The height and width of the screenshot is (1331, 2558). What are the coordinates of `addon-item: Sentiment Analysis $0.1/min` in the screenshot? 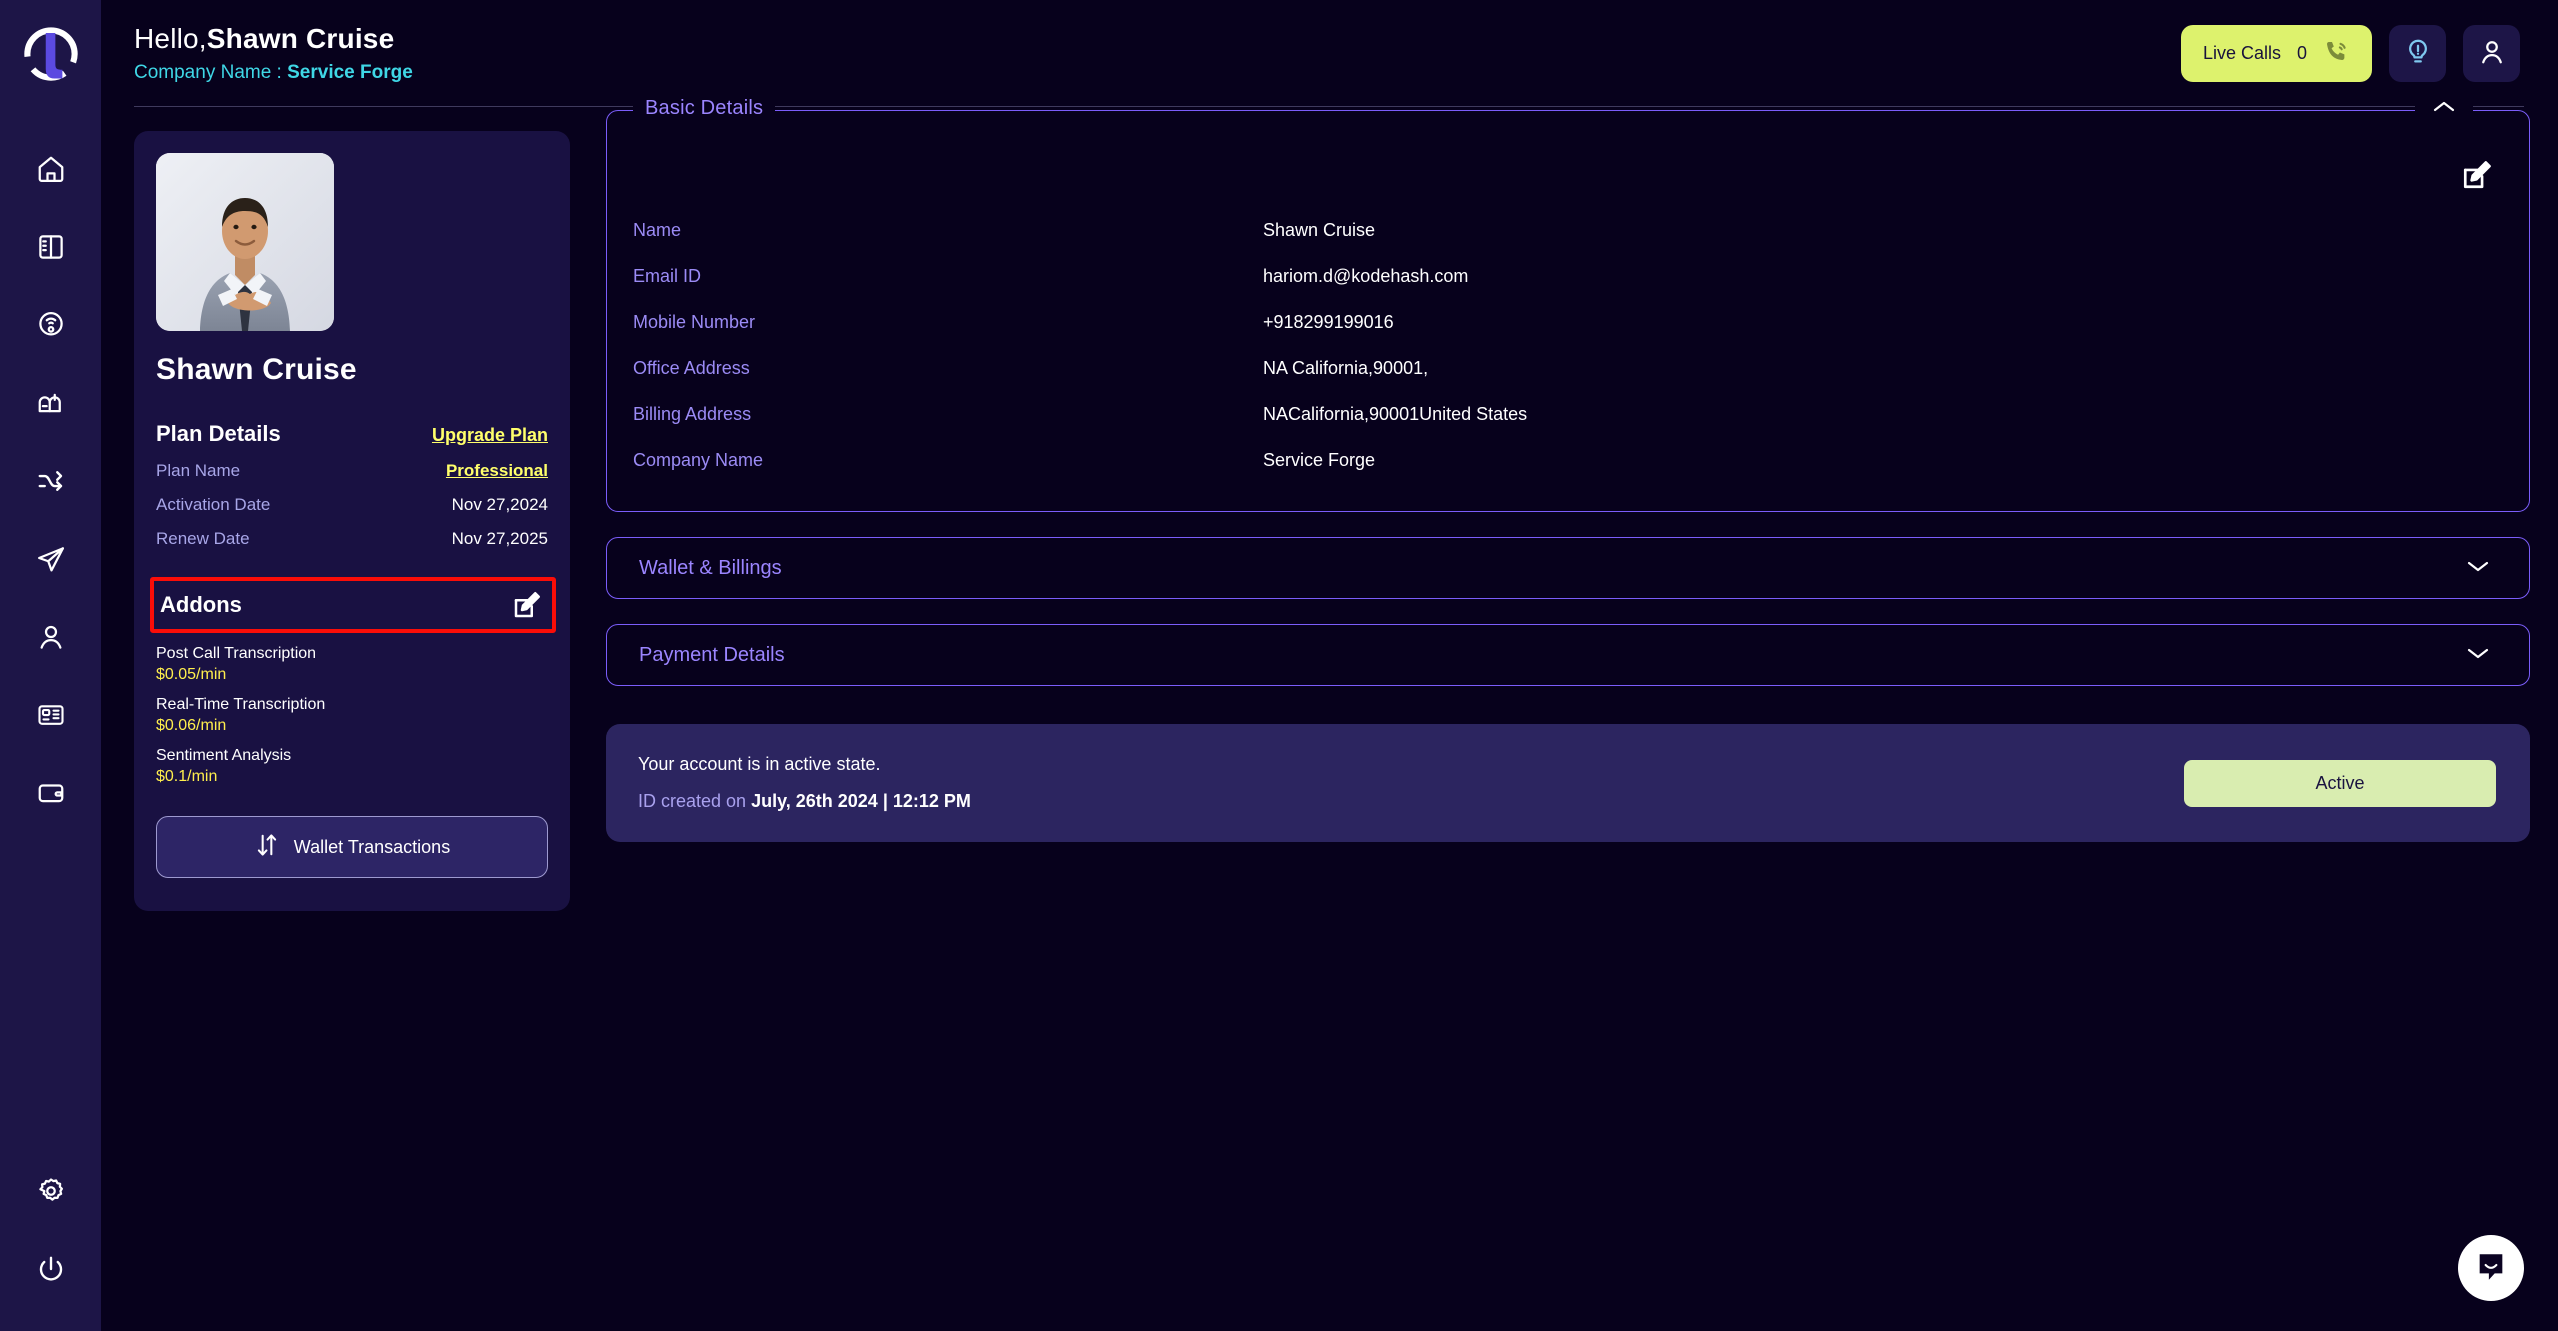 It's located at (352, 766).